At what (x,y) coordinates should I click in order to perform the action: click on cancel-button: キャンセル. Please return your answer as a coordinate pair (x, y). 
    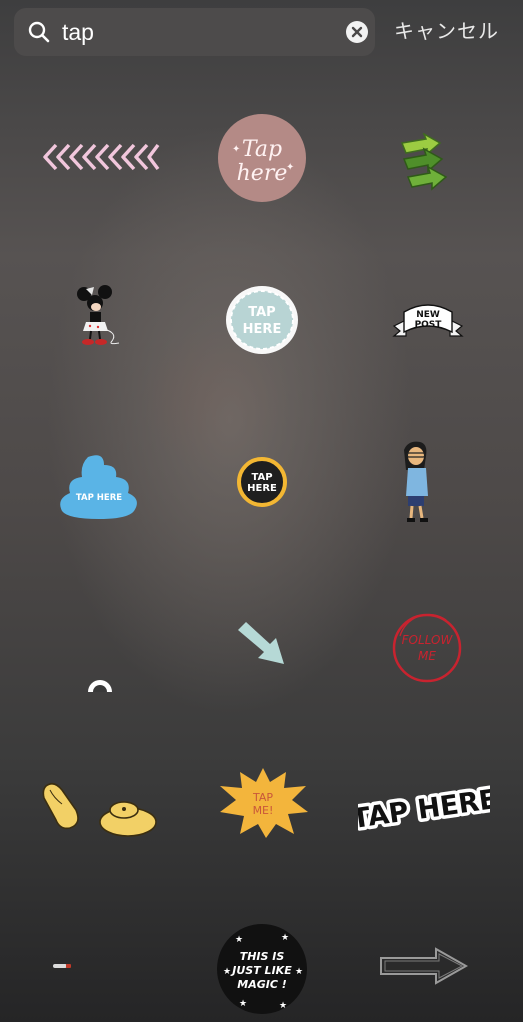
    Looking at the image, I should click on (446, 32).